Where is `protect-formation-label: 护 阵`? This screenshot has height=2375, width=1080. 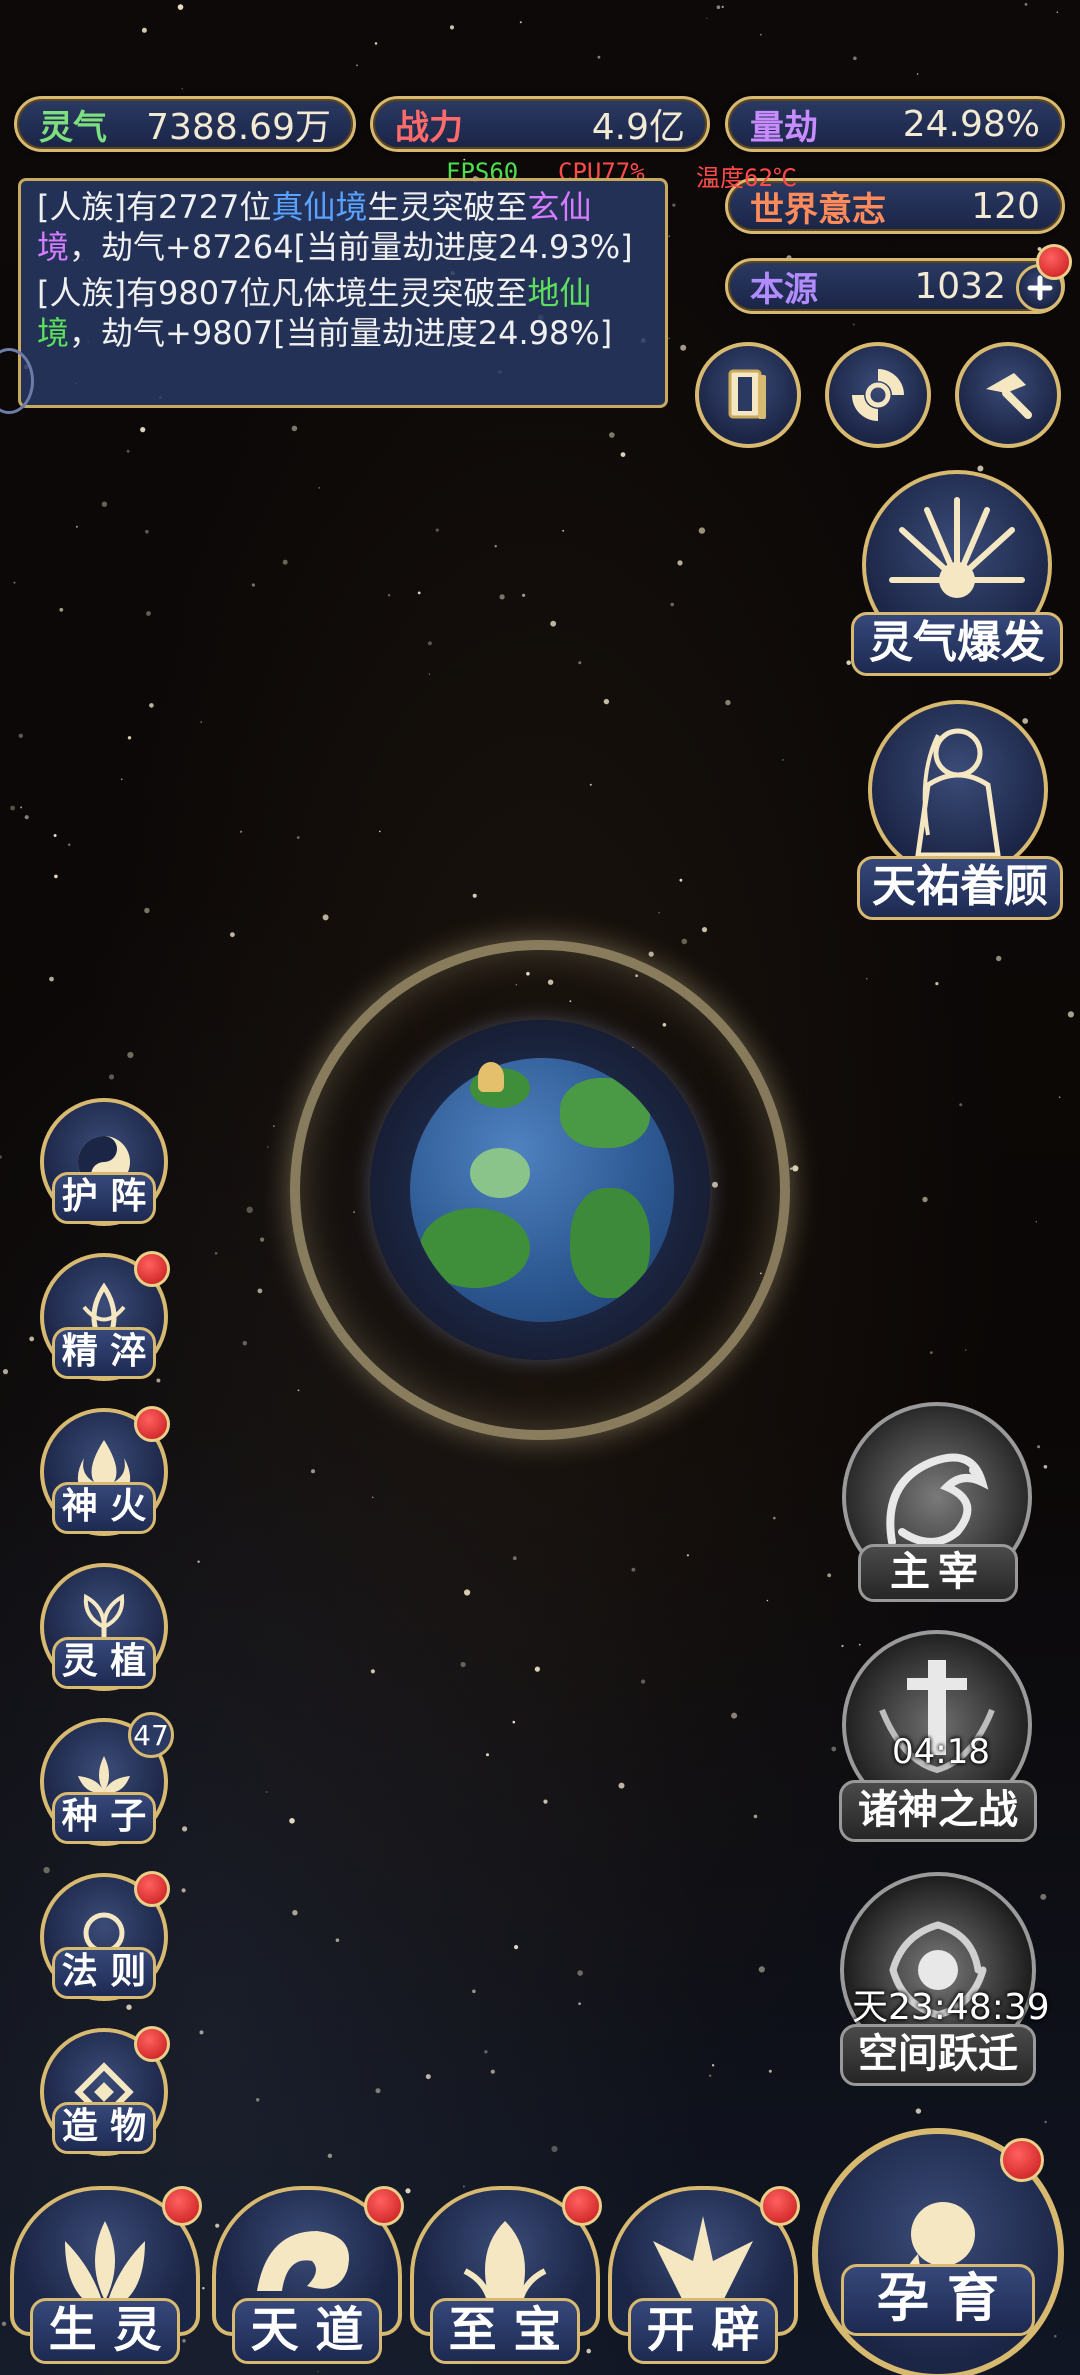 protect-formation-label: 护 阵 is located at coordinates (104, 1198).